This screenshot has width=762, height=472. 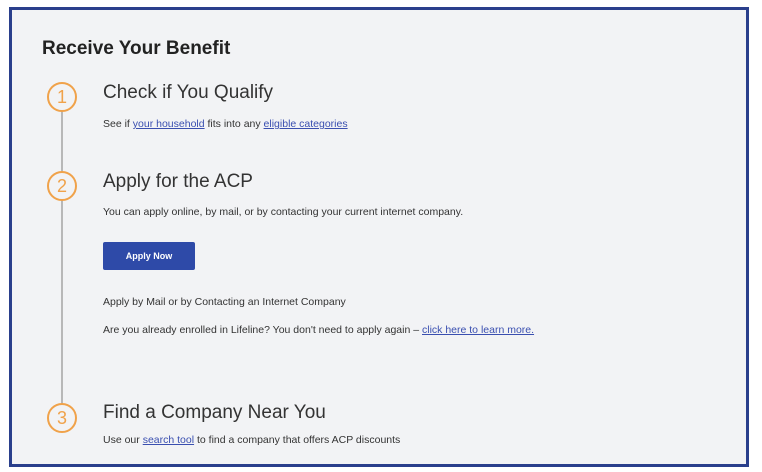 I want to click on section-title: Receive Your Benefit, so click(x=136, y=48).